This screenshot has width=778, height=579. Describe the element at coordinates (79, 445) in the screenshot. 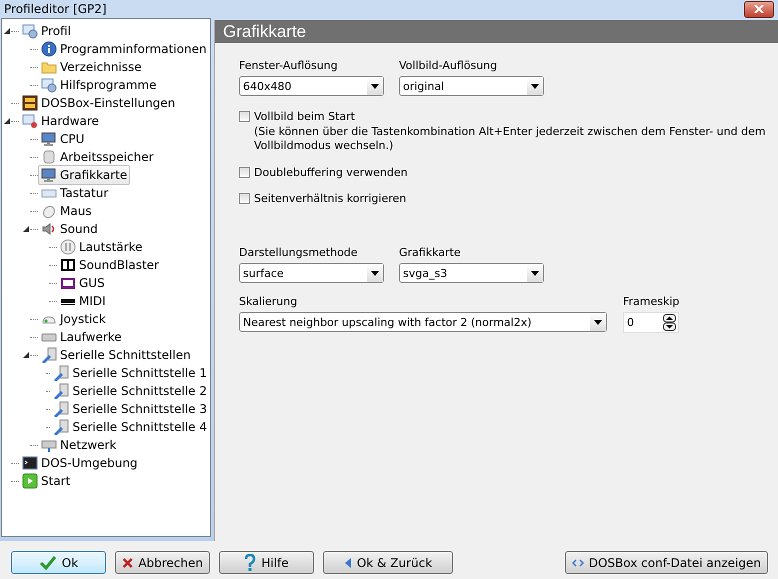

I see `tree-item: Netzwerk` at that location.